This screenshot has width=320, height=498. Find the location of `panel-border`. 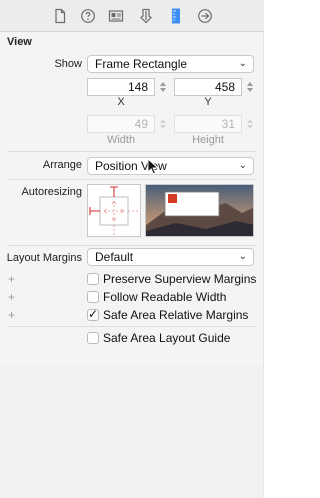

panel-border is located at coordinates (263, 265).